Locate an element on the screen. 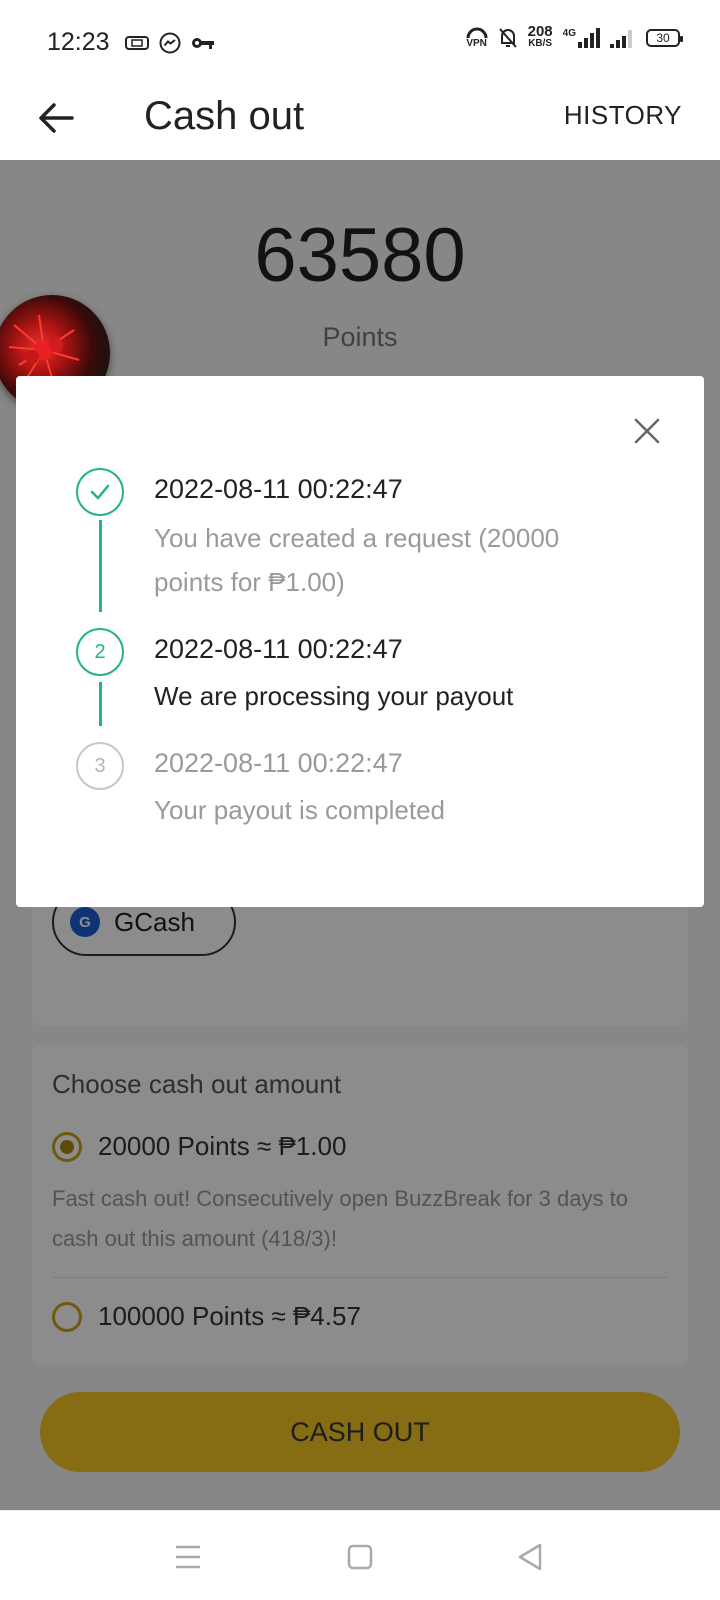  network-speed-value: 208 is located at coordinates (540, 31).